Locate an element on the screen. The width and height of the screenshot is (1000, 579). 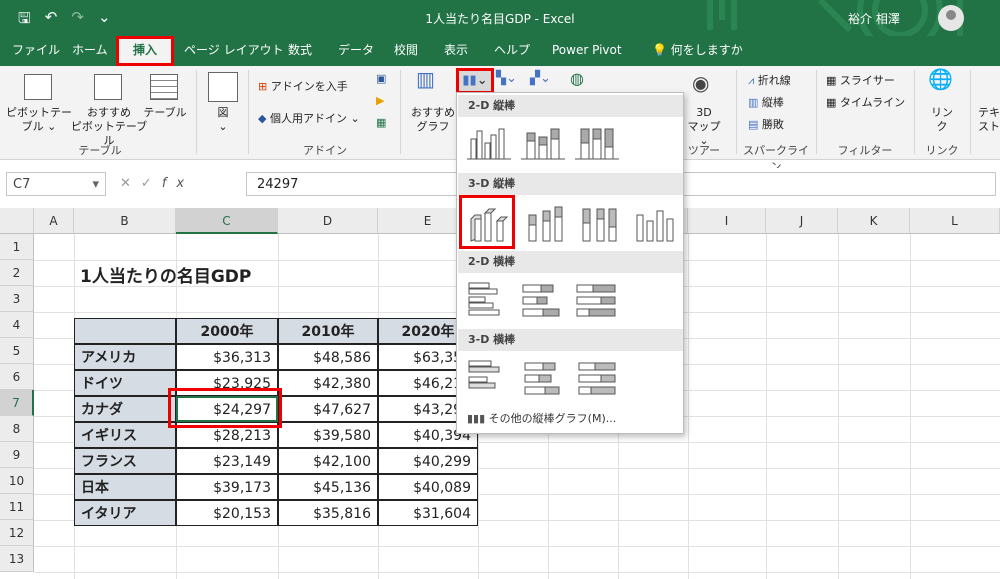
tab-insert: 挿入 is located at coordinates (145, 51).